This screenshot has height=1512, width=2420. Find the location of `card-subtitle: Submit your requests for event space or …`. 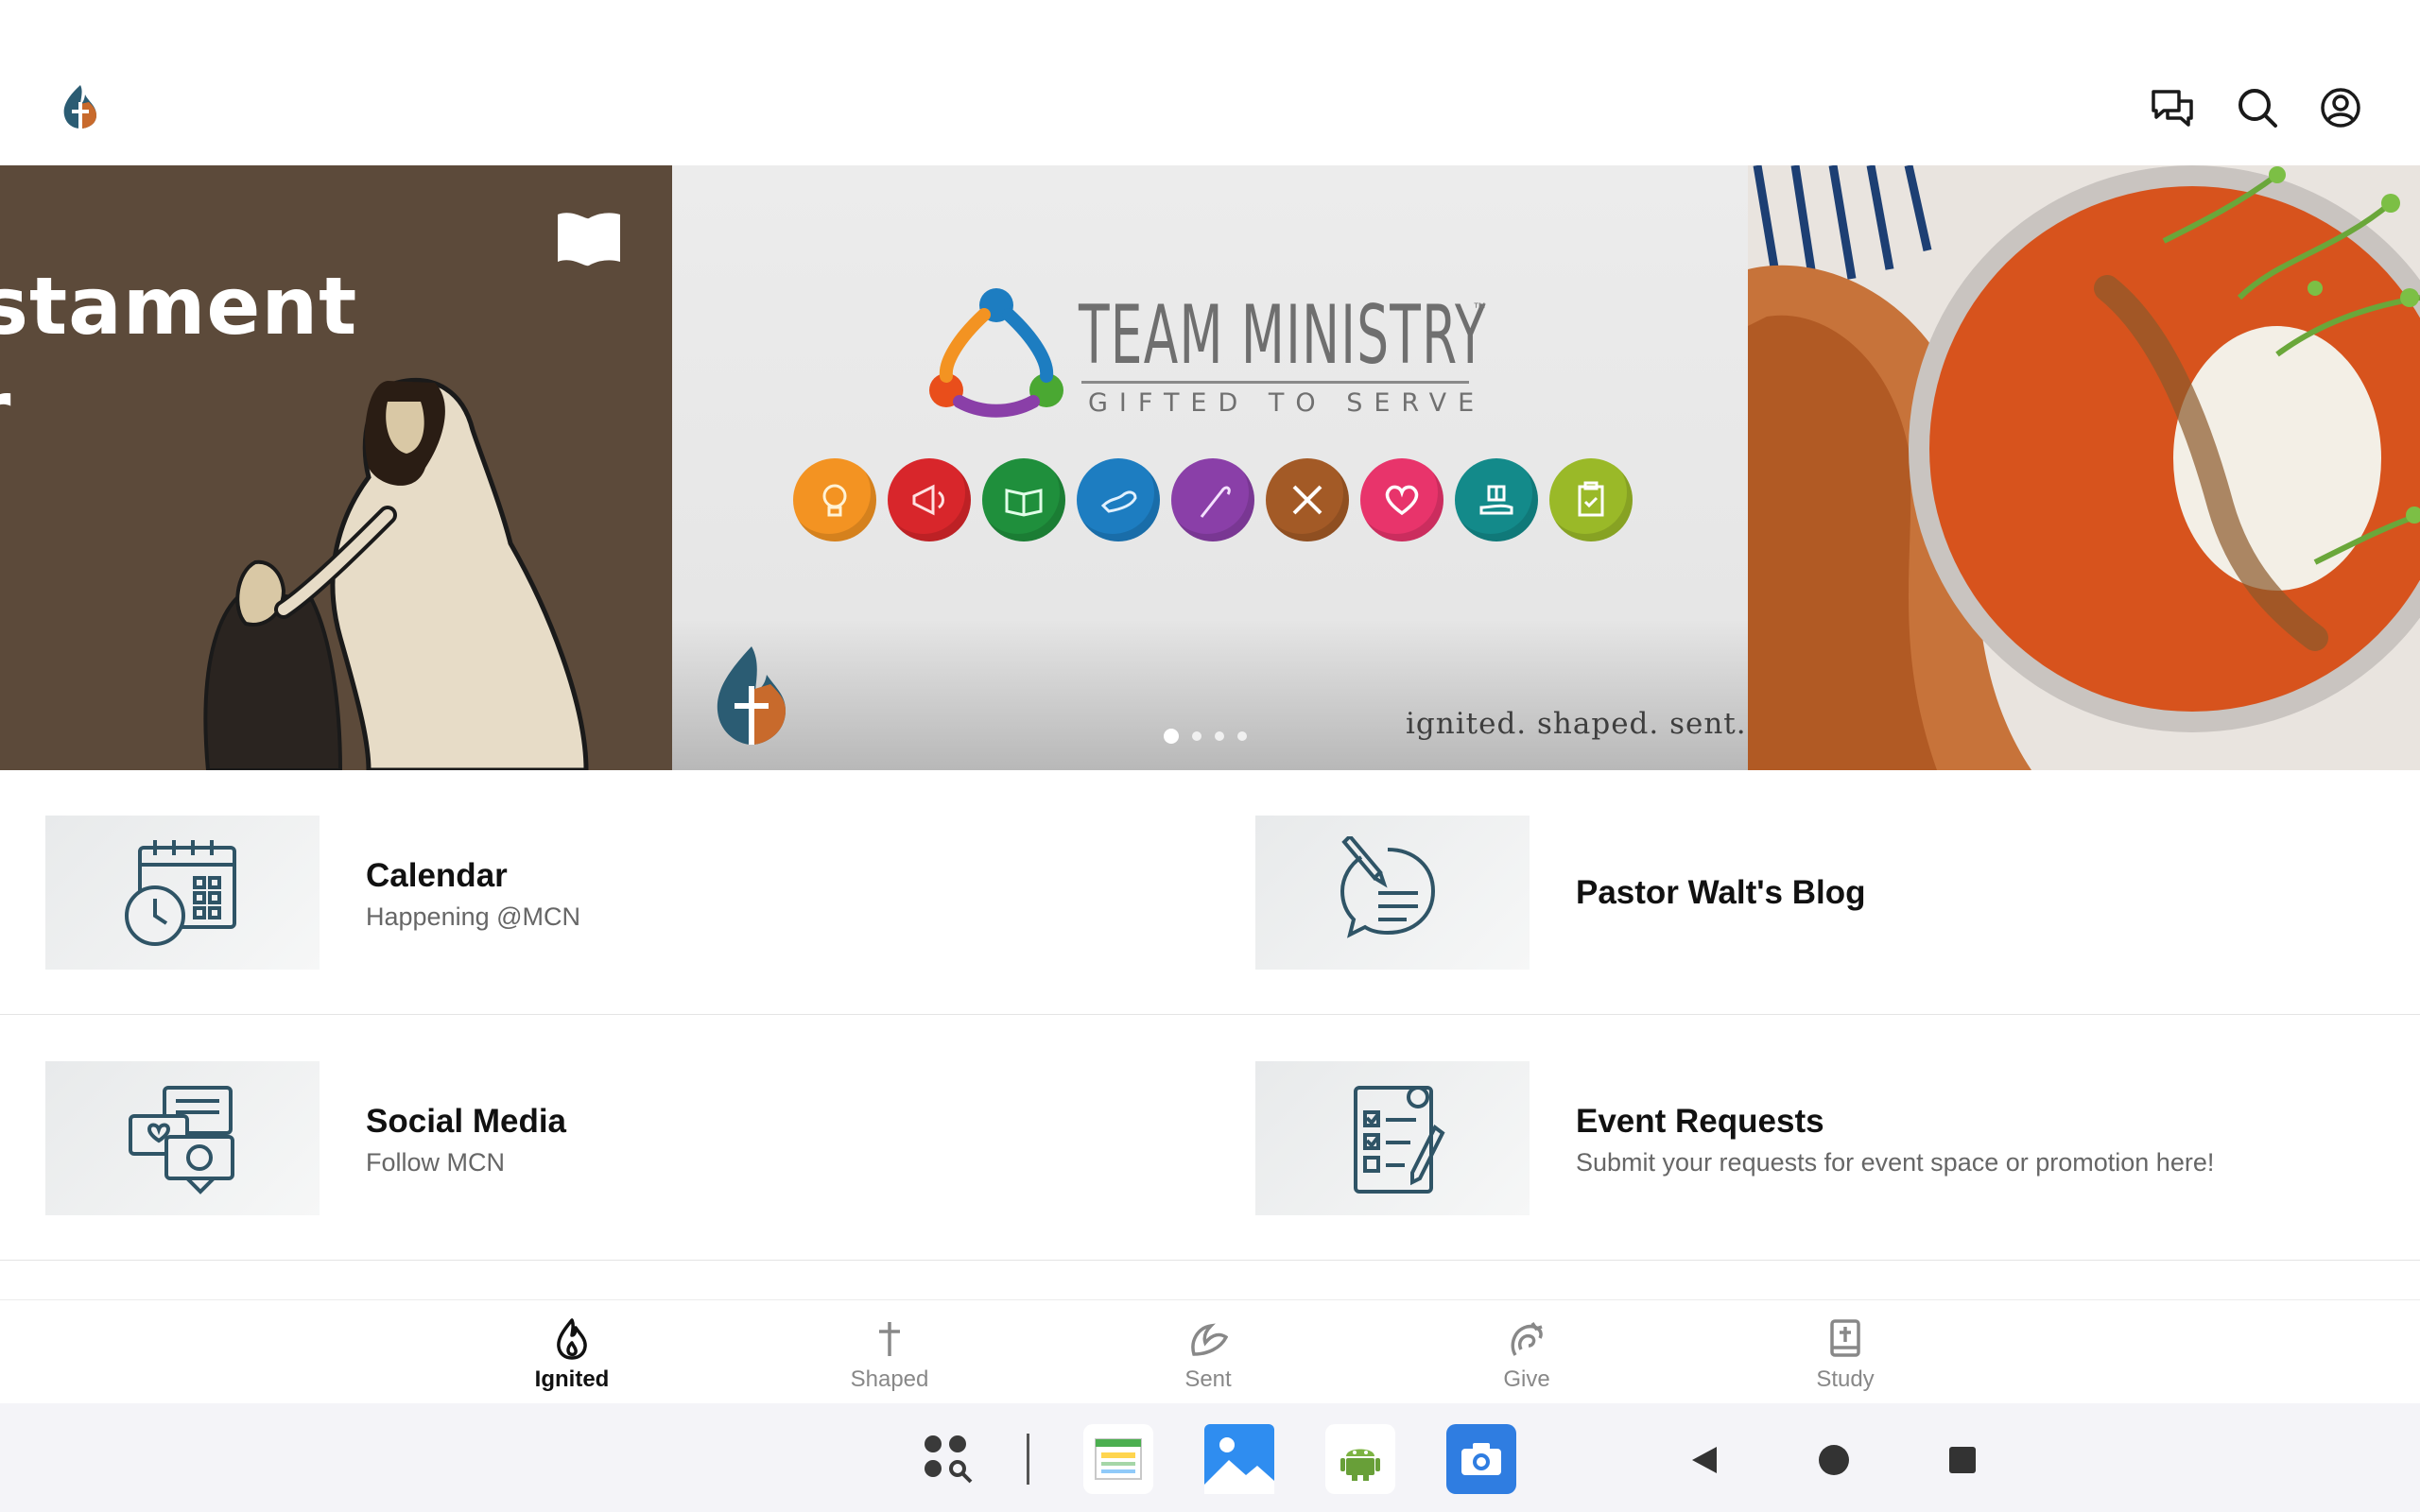

card-subtitle: Submit your requests for event space or … is located at coordinates (1895, 1162).